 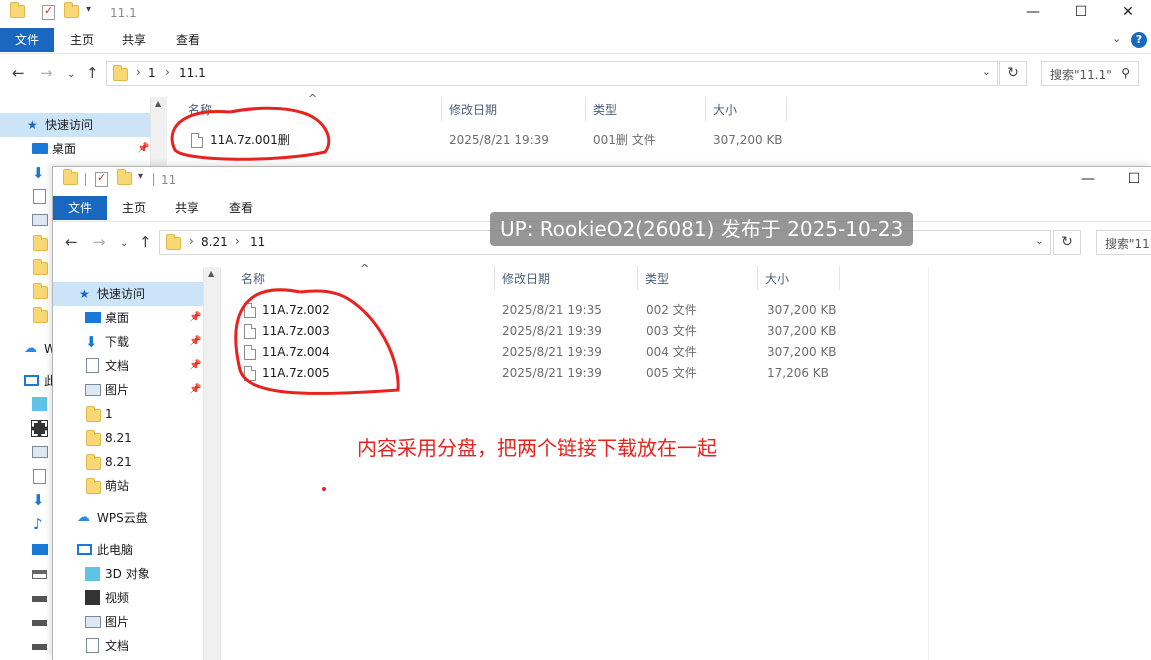 What do you see at coordinates (317, 341) in the screenshot?
I see `red-circle-front-files` at bounding box center [317, 341].